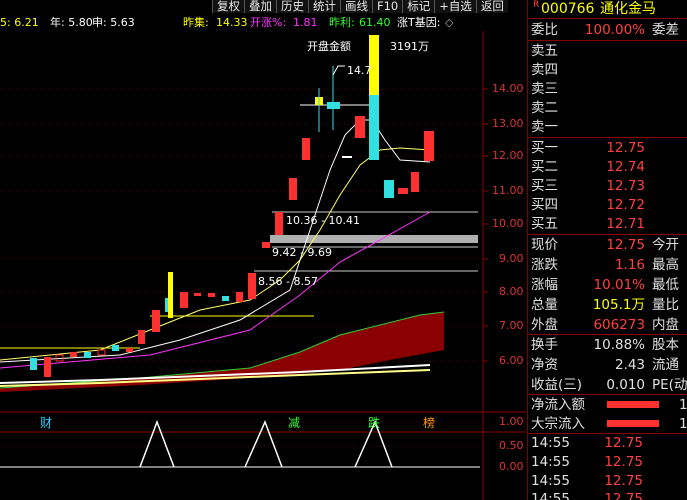 This screenshot has width=687, height=500. Describe the element at coordinates (625, 148) in the screenshot. I see `buy-price: 12.75` at that location.